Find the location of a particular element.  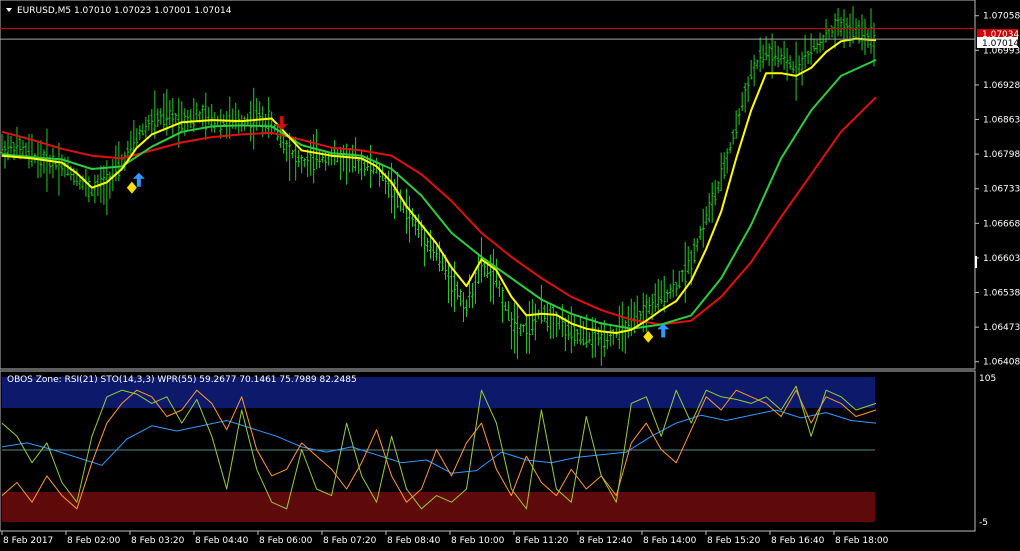

time-tick-label: 8 Feb 10:00 is located at coordinates (478, 541).